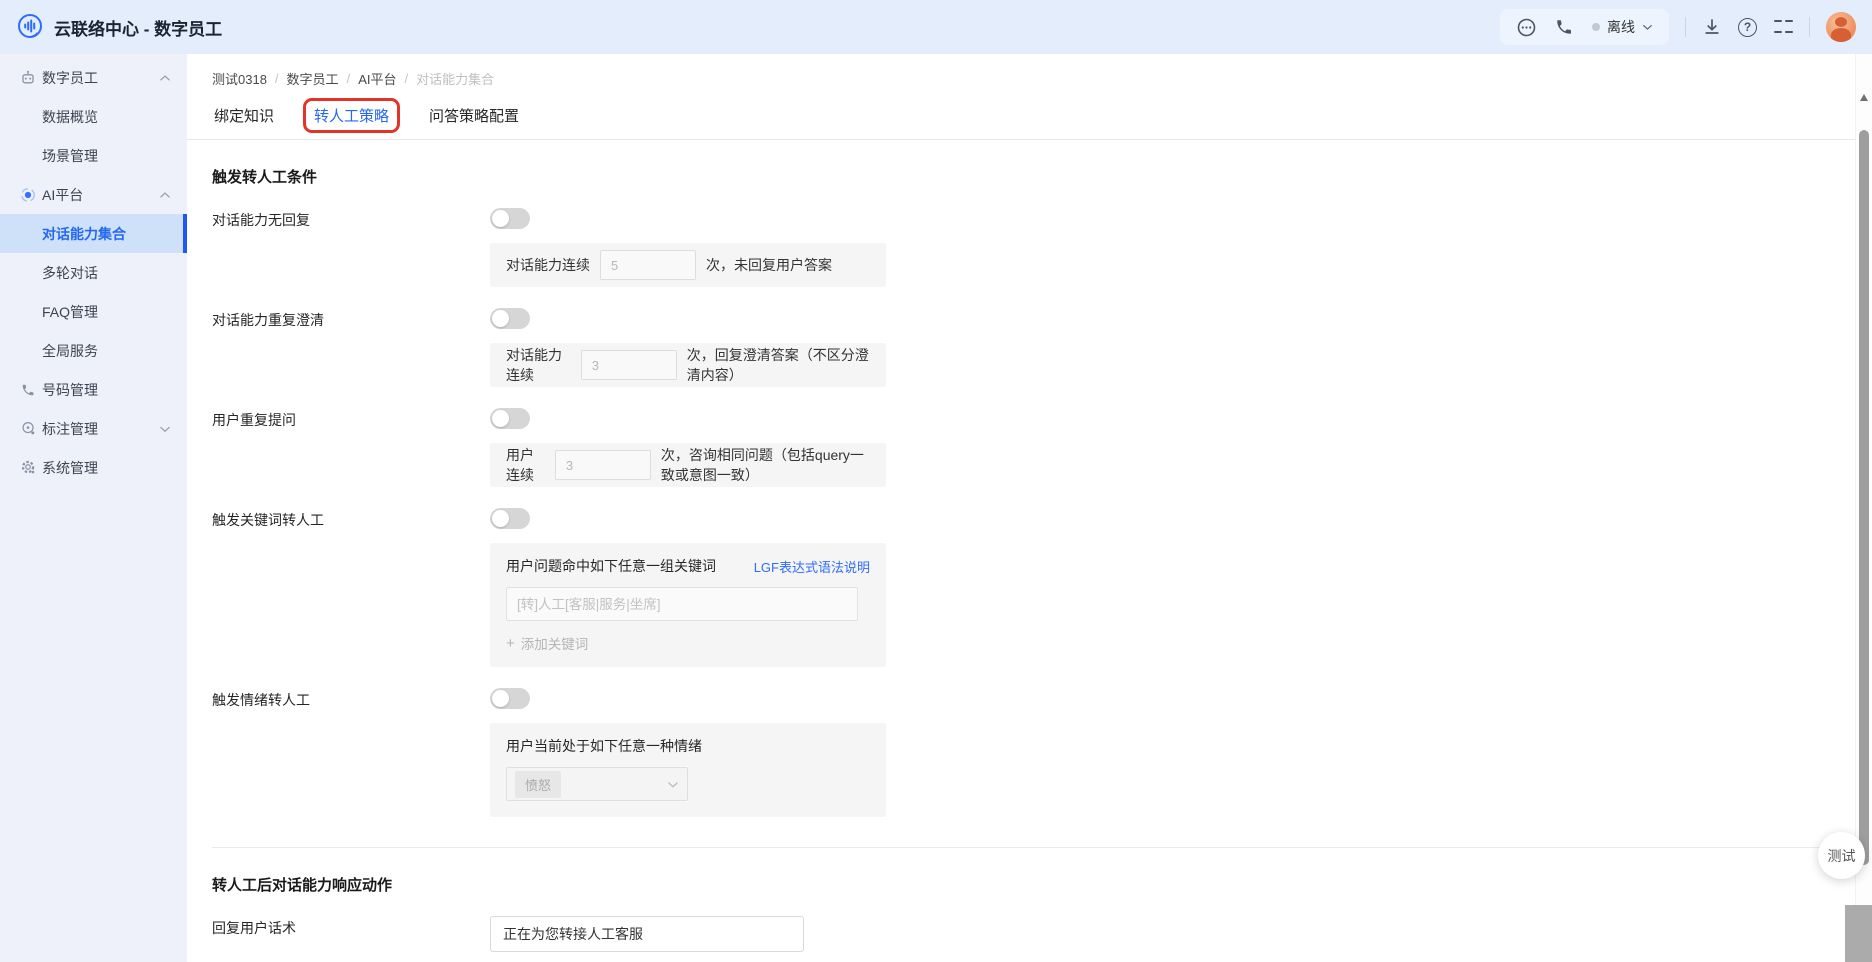 The height and width of the screenshot is (962, 1872). I want to click on sidebar-item-dialog-capability: 对话能力集合, so click(93, 233).